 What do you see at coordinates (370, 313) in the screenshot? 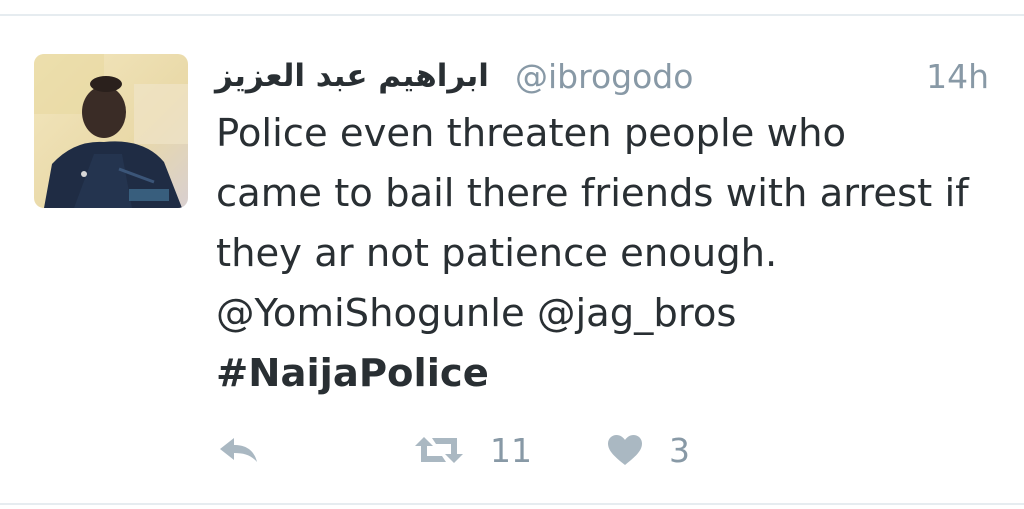
I see `mention-link: @YomiShogunle` at bounding box center [370, 313].